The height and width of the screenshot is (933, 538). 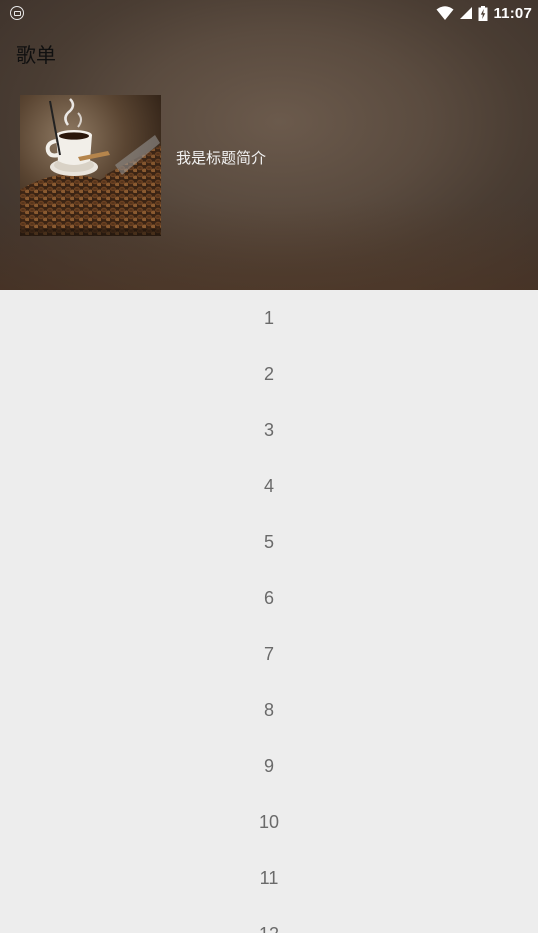 I want to click on battery-charging-icon, so click(x=483, y=13).